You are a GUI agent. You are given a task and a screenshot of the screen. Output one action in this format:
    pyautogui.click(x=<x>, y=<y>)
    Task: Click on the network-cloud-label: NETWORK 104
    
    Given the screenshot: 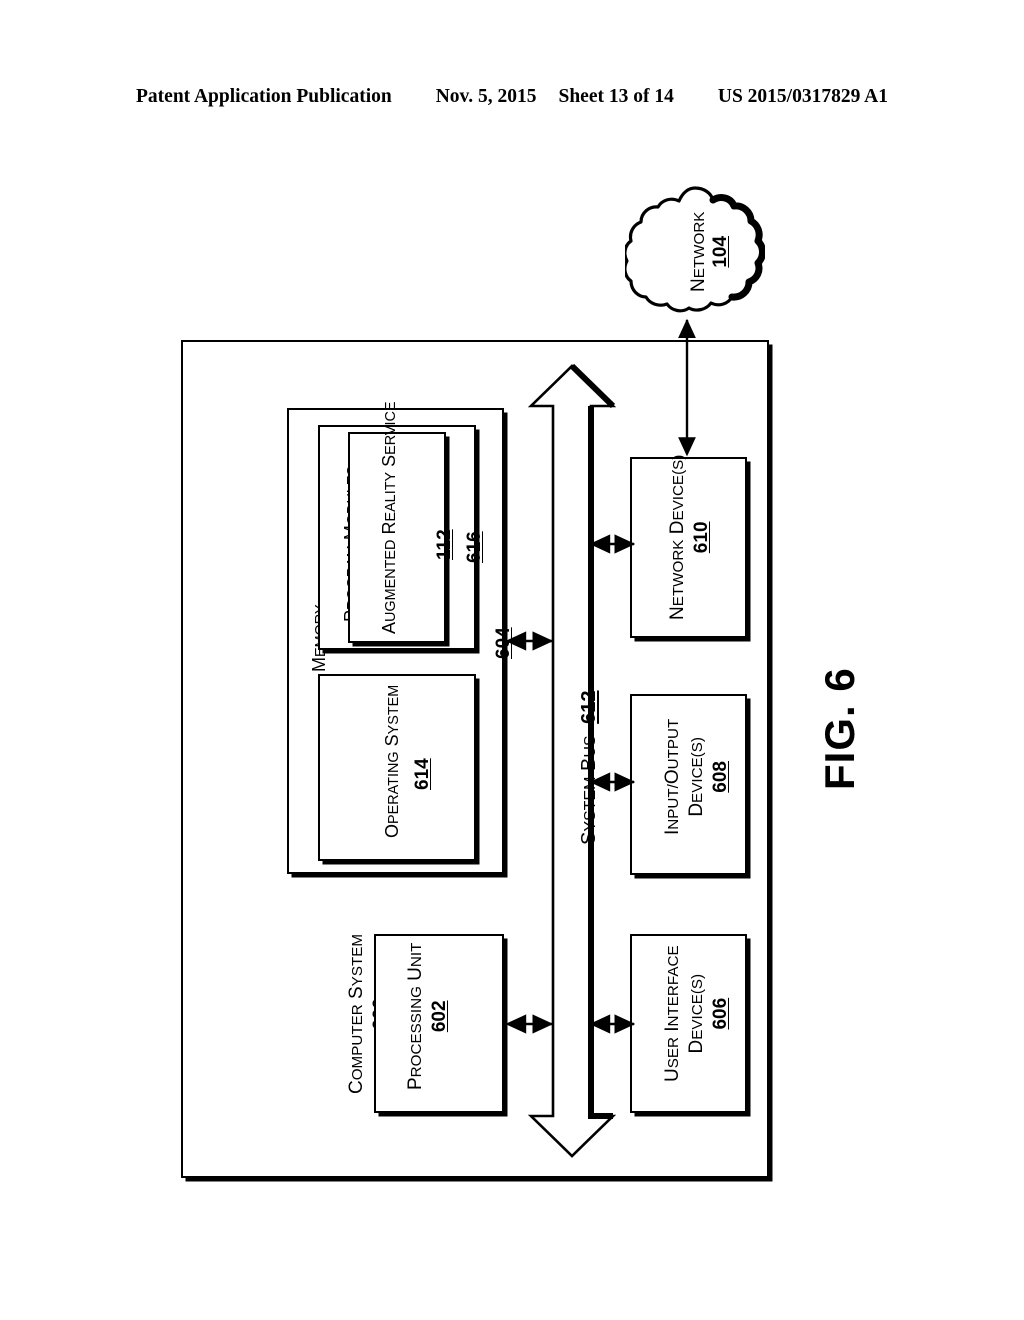 What is the action you would take?
    pyautogui.click(x=710, y=252)
    